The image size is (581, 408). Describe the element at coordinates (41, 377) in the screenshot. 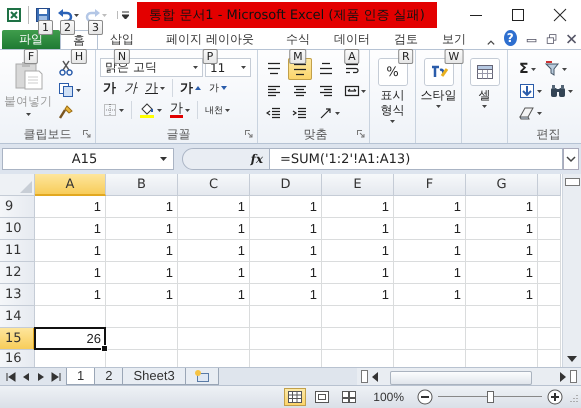

I see `next-sheet-button` at that location.